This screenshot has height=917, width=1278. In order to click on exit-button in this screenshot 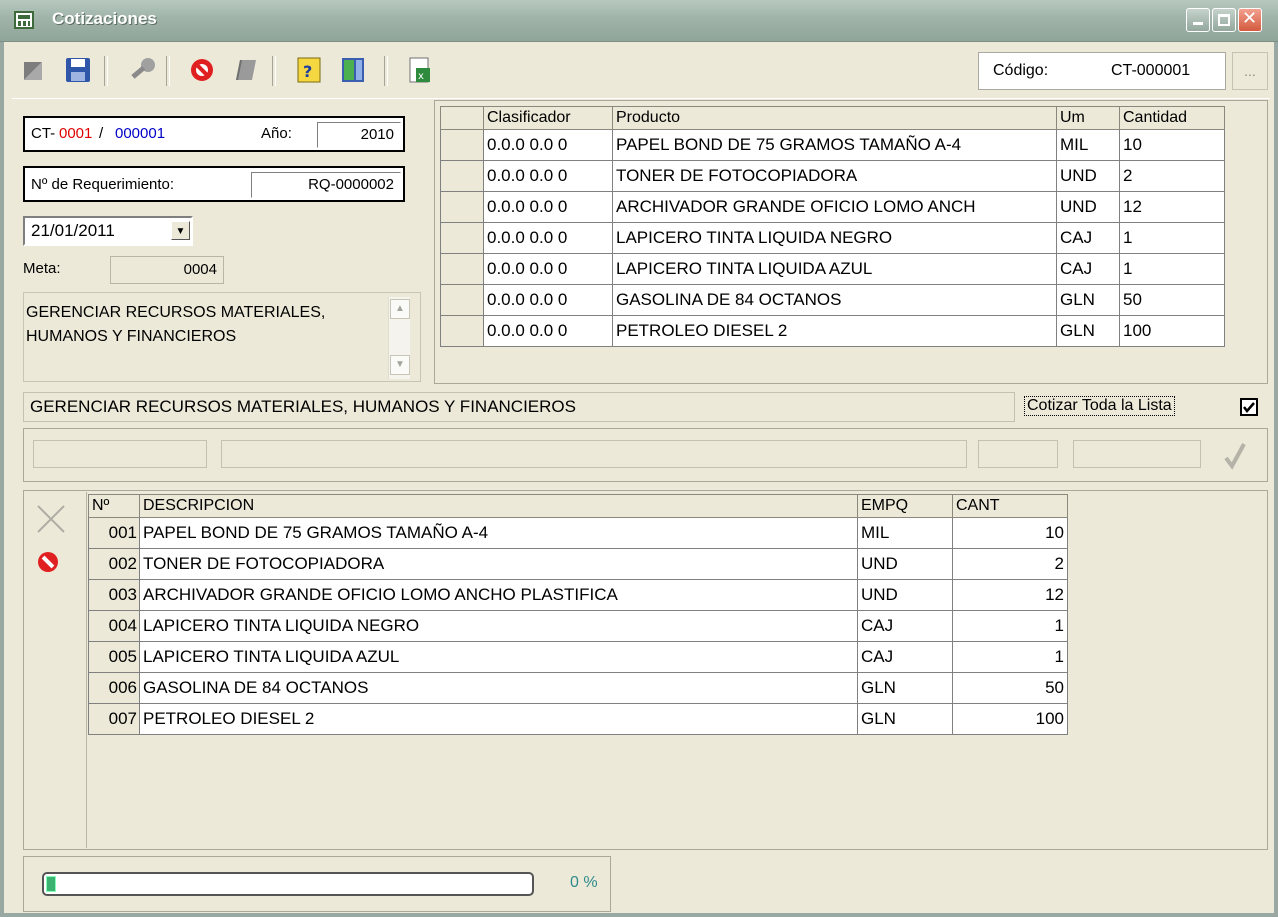, I will do `click(354, 70)`.